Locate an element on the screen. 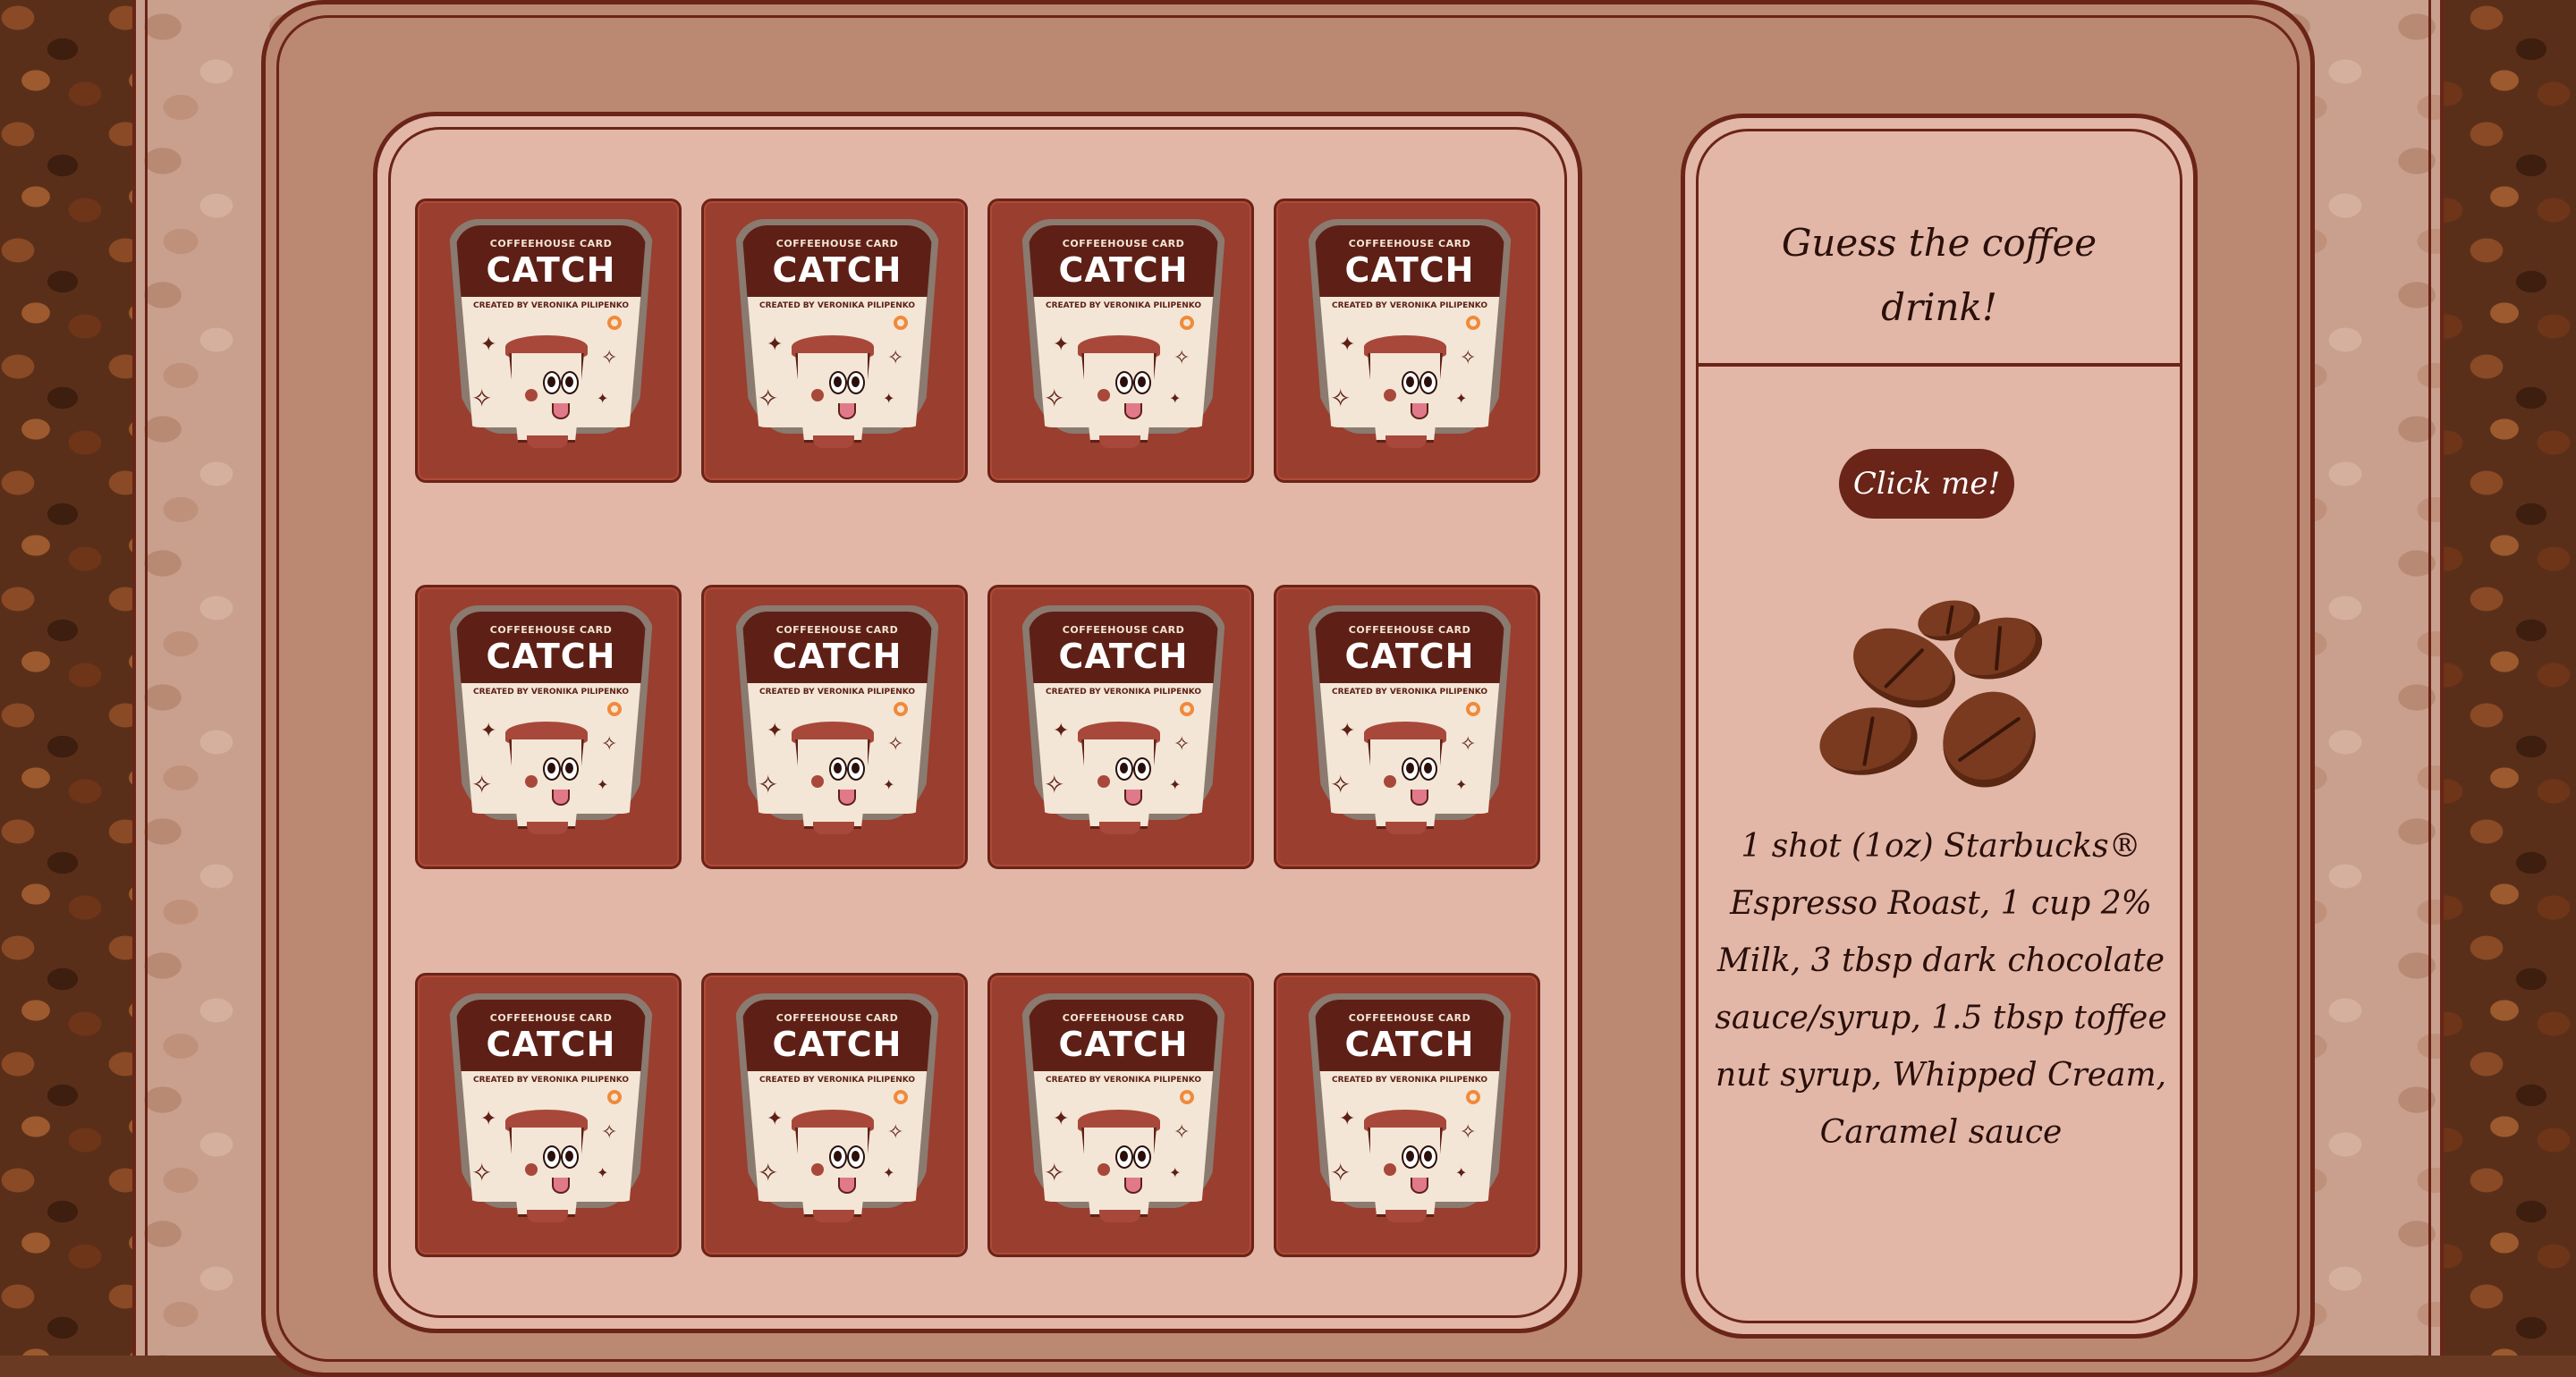 The height and width of the screenshot is (1377, 2576). coffee-beans-icon is located at coordinates (1937, 699).